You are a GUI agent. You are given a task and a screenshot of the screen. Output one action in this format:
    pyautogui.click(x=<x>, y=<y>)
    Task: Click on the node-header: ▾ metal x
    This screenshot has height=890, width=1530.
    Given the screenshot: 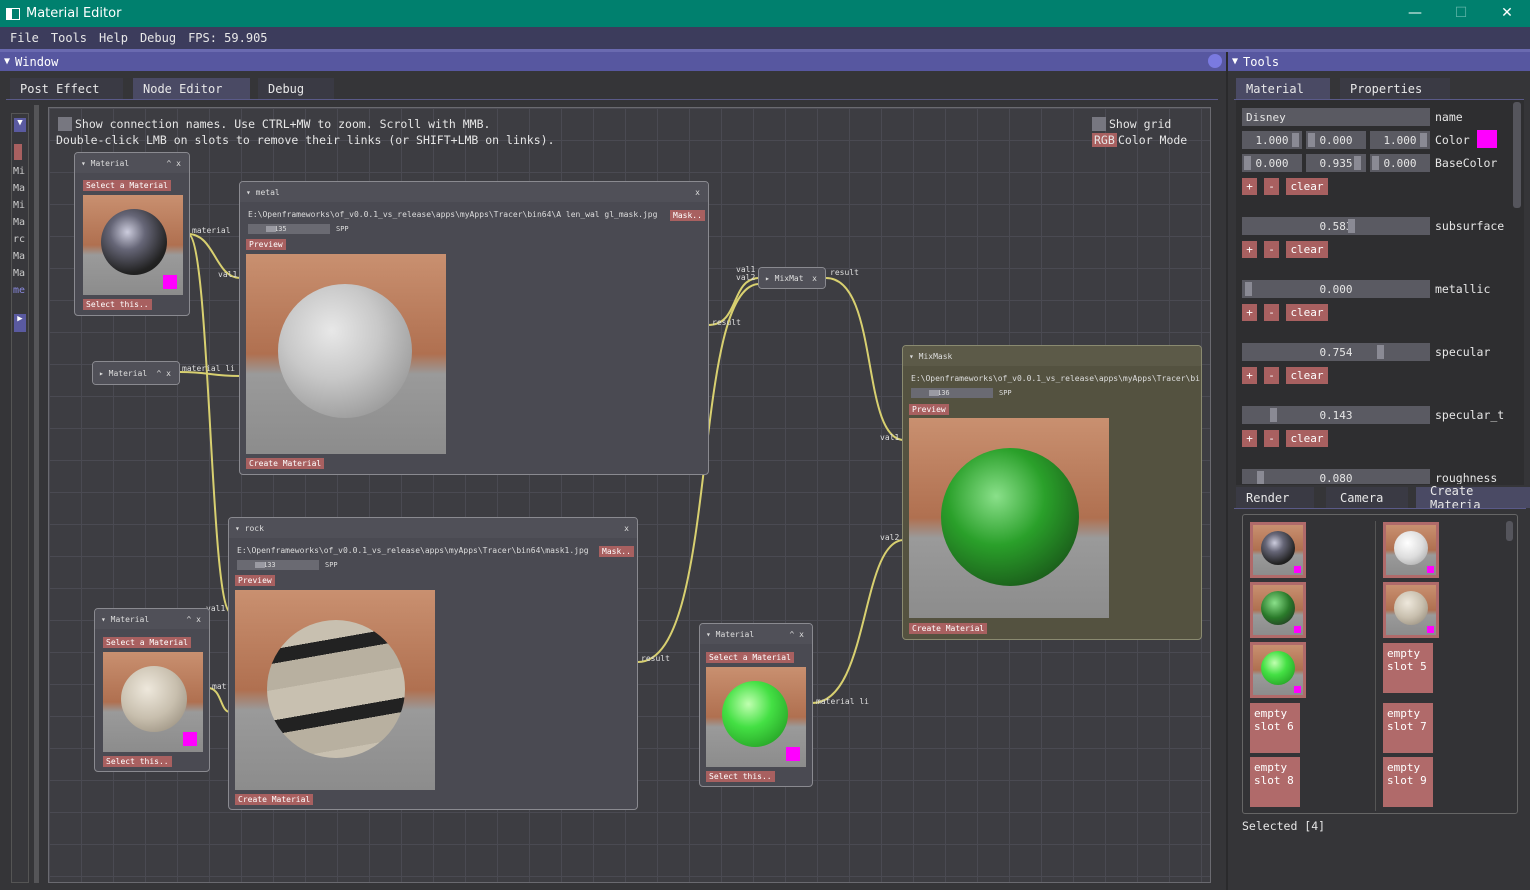 What is the action you would take?
    pyautogui.click(x=474, y=192)
    